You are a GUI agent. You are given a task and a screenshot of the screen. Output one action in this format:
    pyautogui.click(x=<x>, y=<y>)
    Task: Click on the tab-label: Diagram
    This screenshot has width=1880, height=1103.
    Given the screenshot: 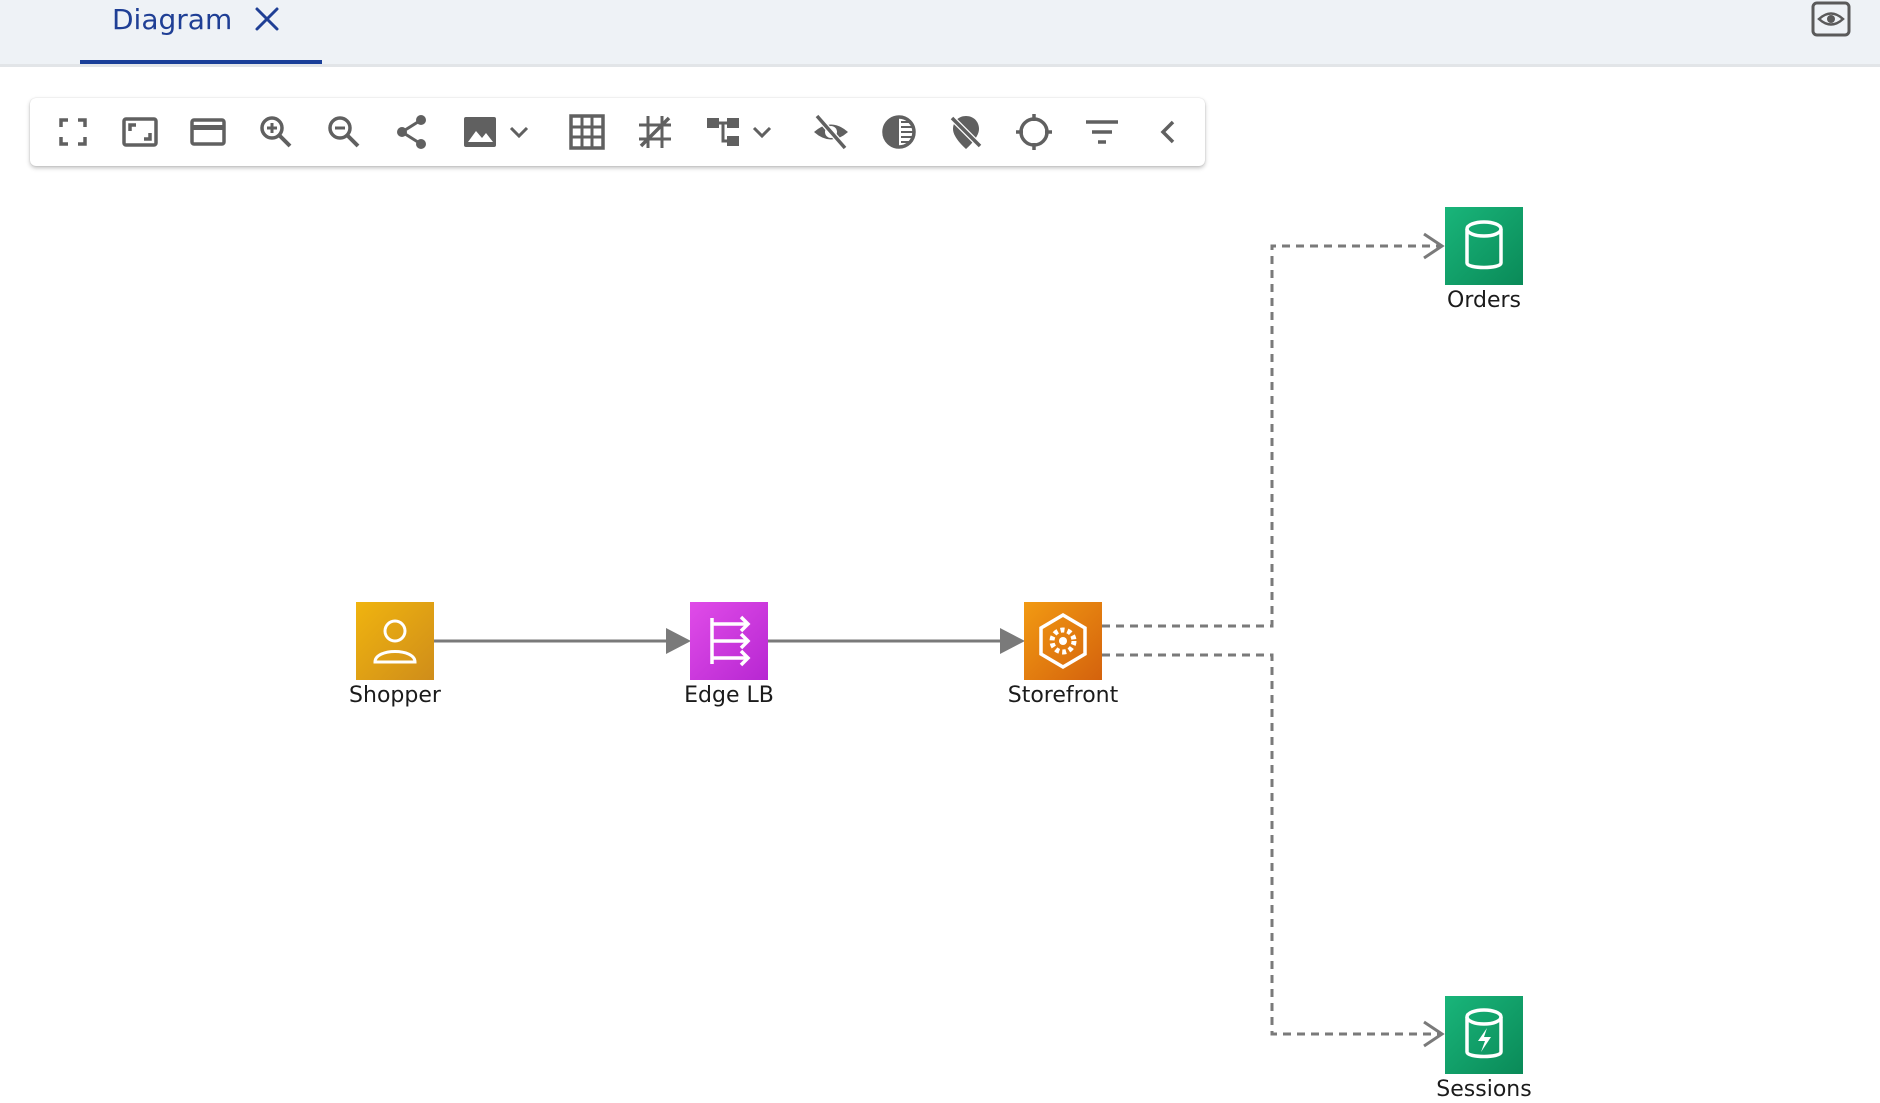 What is the action you would take?
    pyautogui.click(x=172, y=19)
    